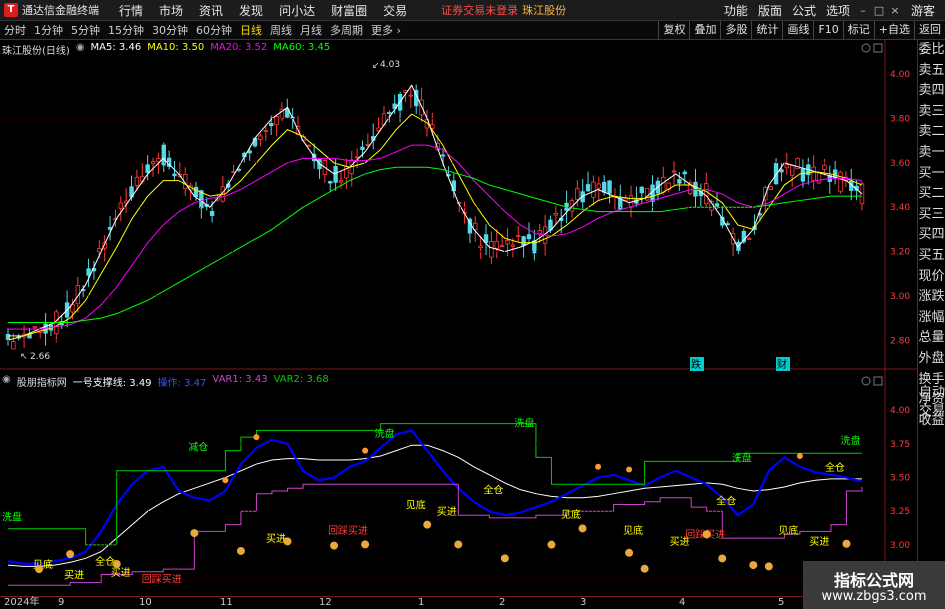 The height and width of the screenshot is (609, 945). I want to click on right-panel-item: 总量, so click(931, 338).